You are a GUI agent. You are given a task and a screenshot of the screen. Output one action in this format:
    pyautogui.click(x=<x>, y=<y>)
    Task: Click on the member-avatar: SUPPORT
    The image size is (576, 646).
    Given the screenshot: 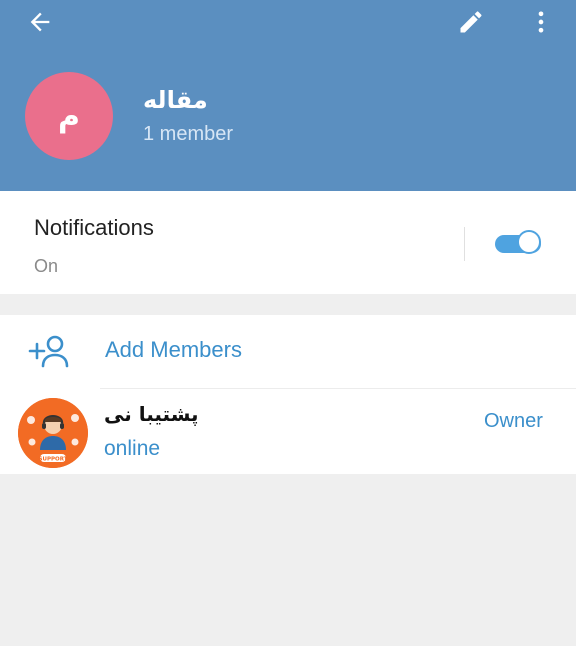 What is the action you would take?
    pyautogui.click(x=53, y=433)
    